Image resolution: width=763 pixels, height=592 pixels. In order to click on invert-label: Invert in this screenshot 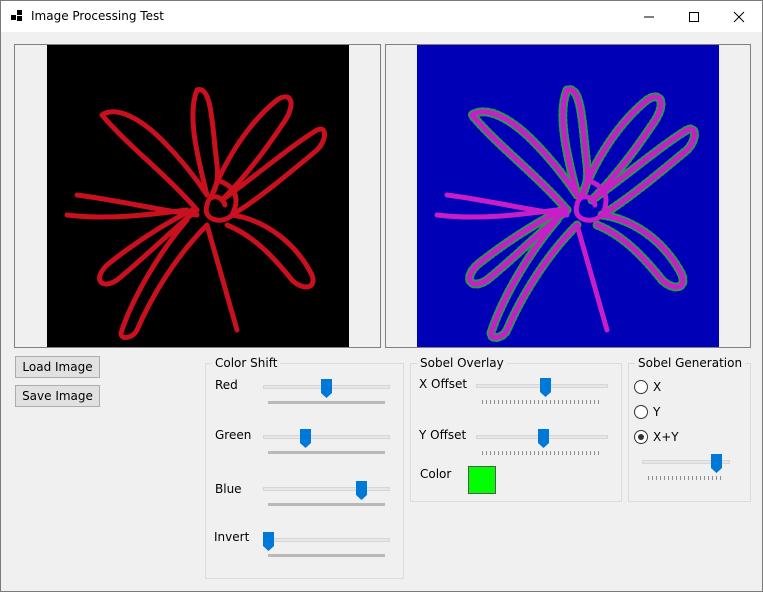, I will do `click(232, 537)`.